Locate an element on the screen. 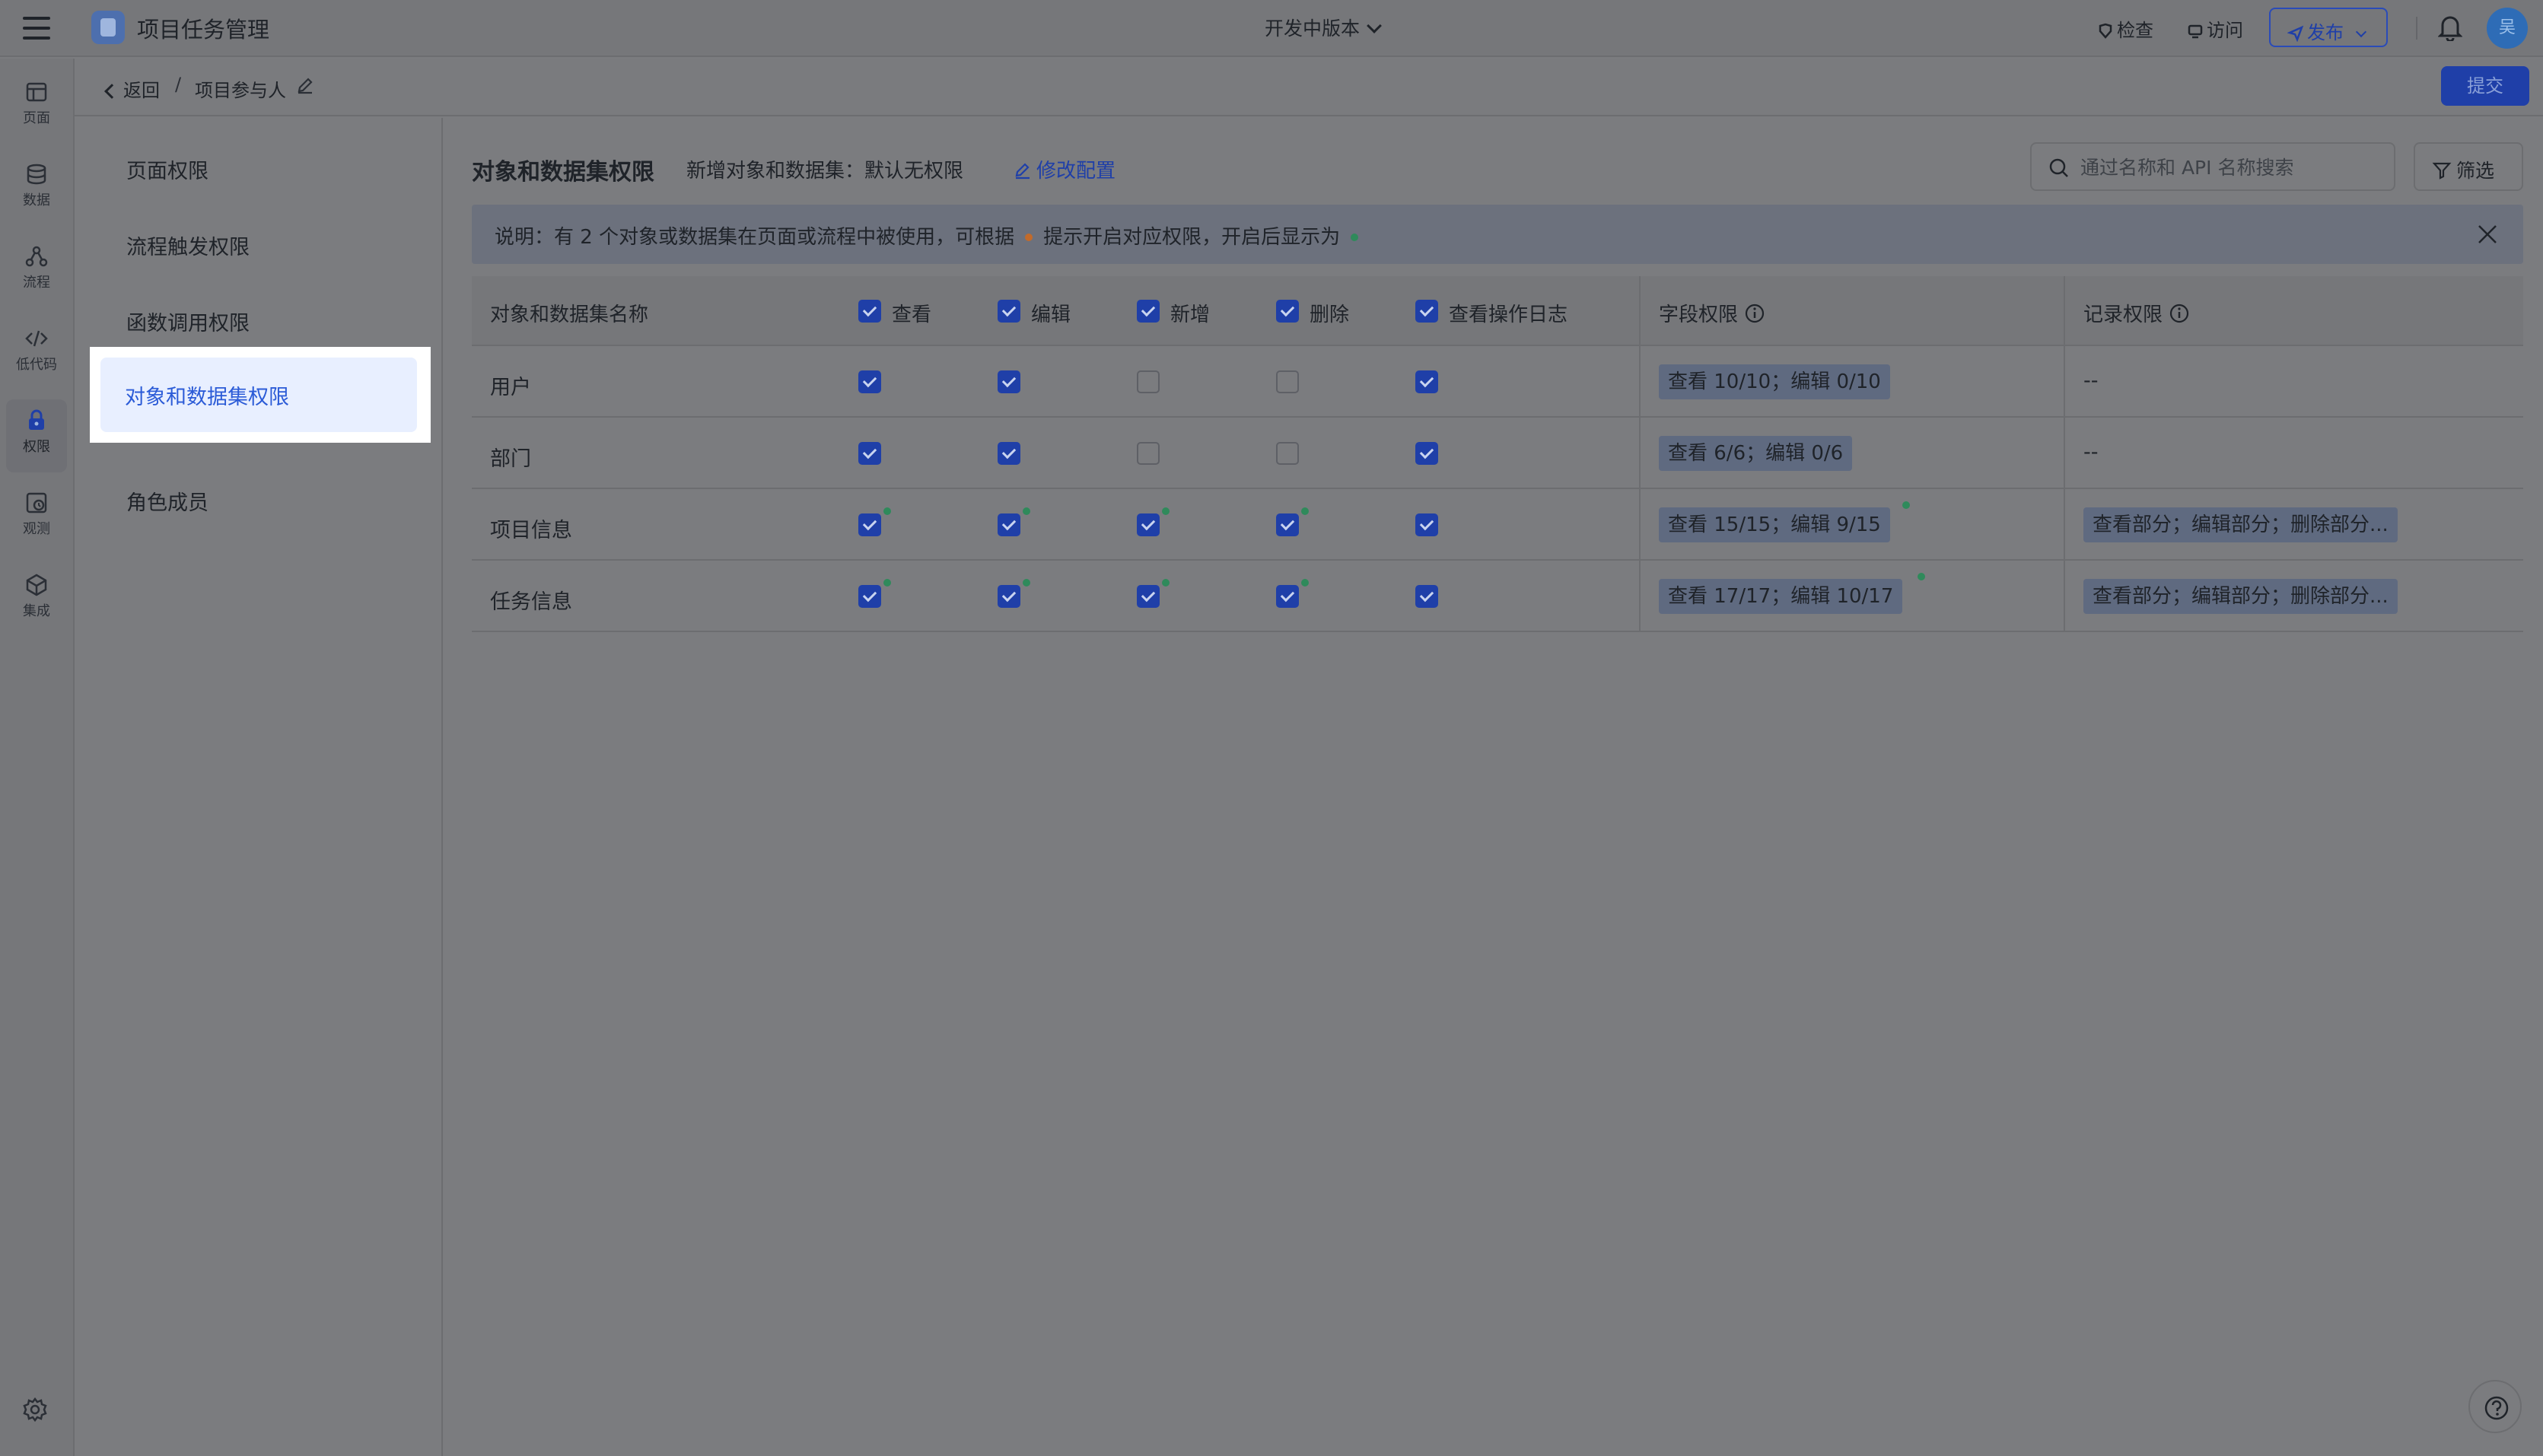  row-name: 用户 is located at coordinates (510, 387).